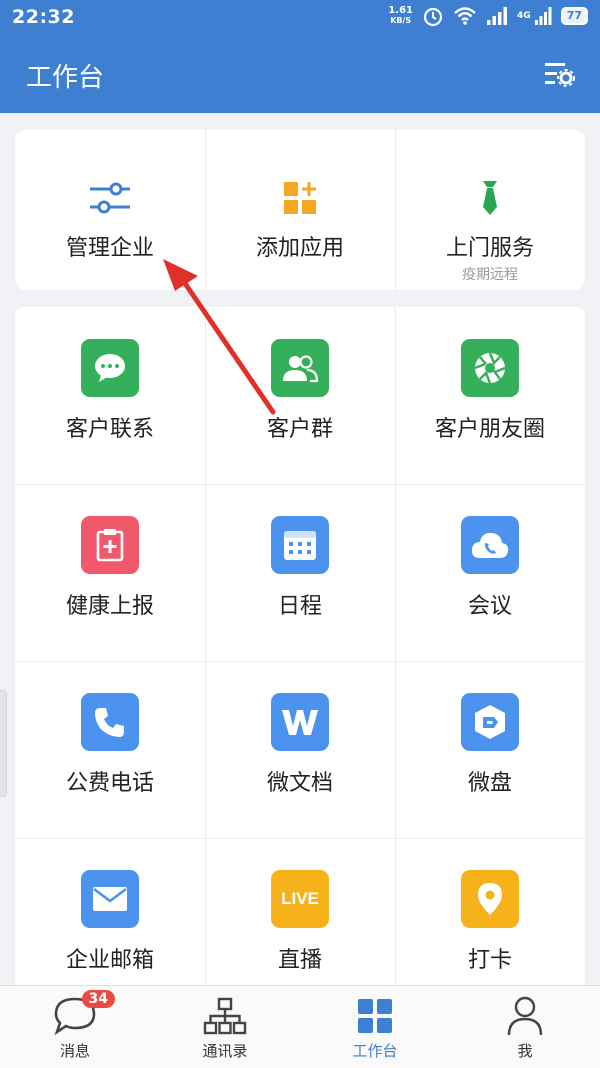 This screenshot has width=600, height=1068. What do you see at coordinates (110, 722) in the screenshot?
I see `phone-icon` at bounding box center [110, 722].